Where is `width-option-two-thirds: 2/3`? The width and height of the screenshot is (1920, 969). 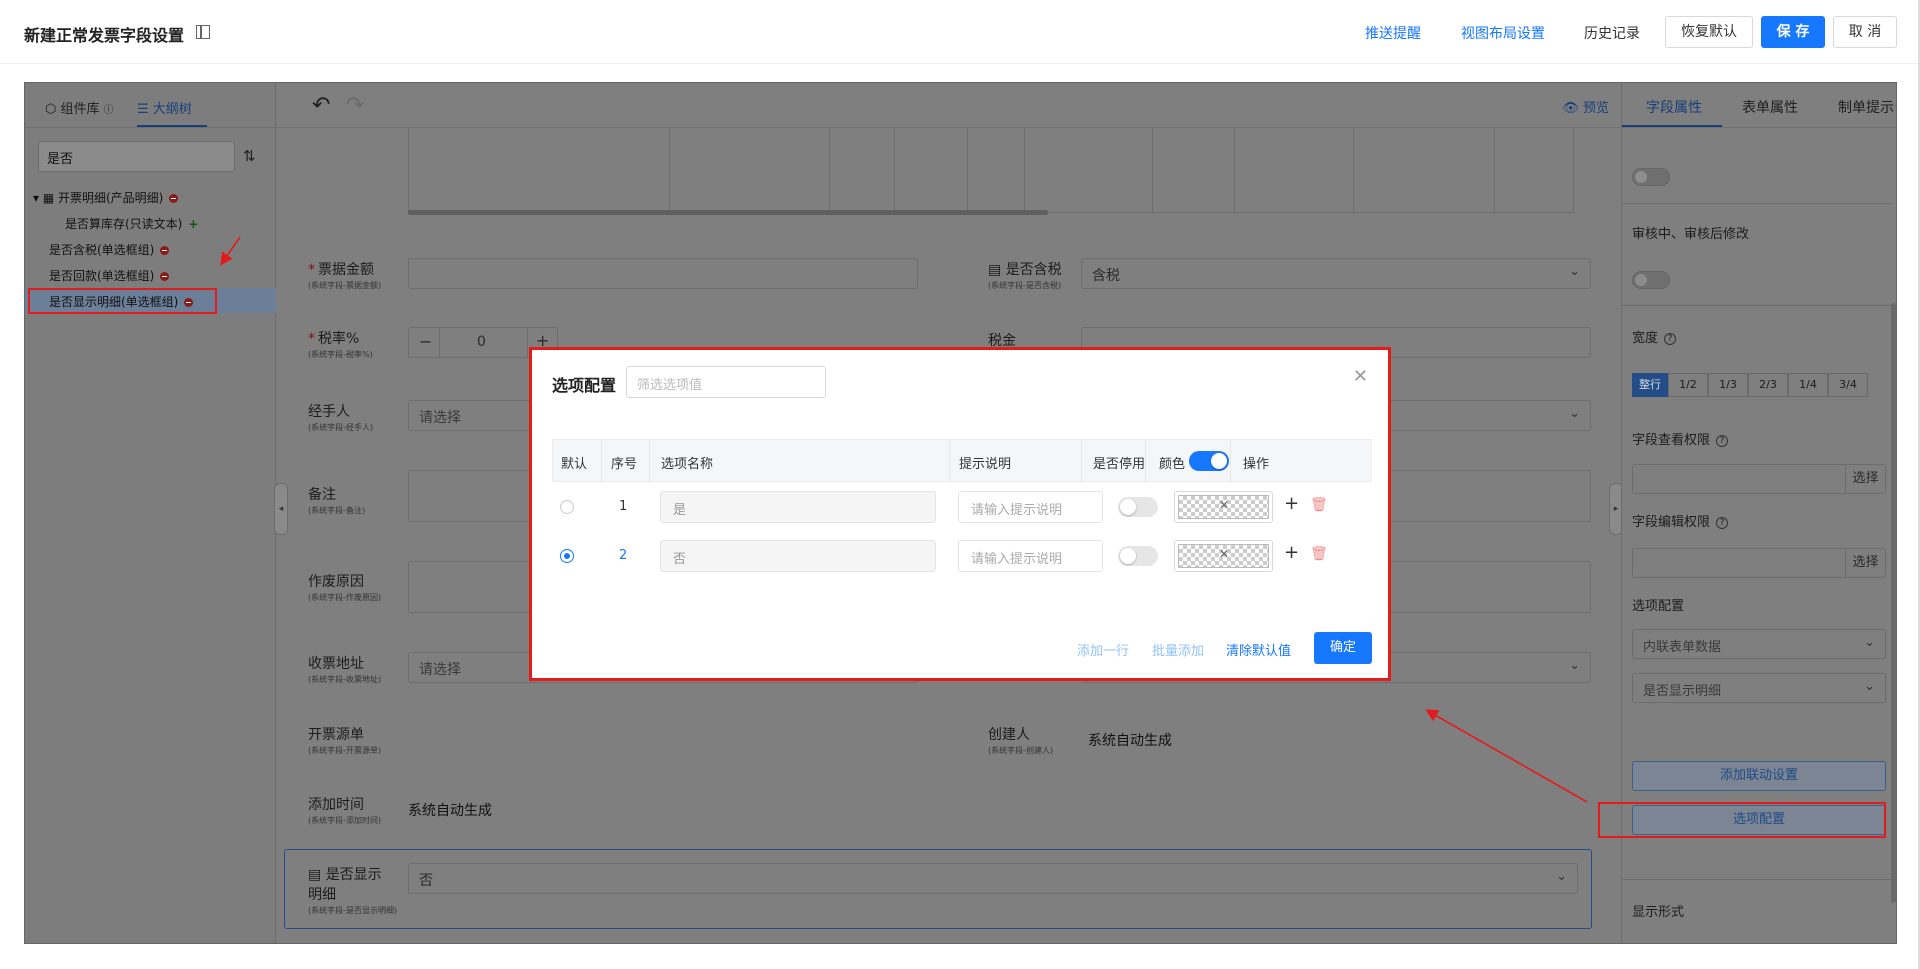 width-option-two-thirds: 2/3 is located at coordinates (1768, 385).